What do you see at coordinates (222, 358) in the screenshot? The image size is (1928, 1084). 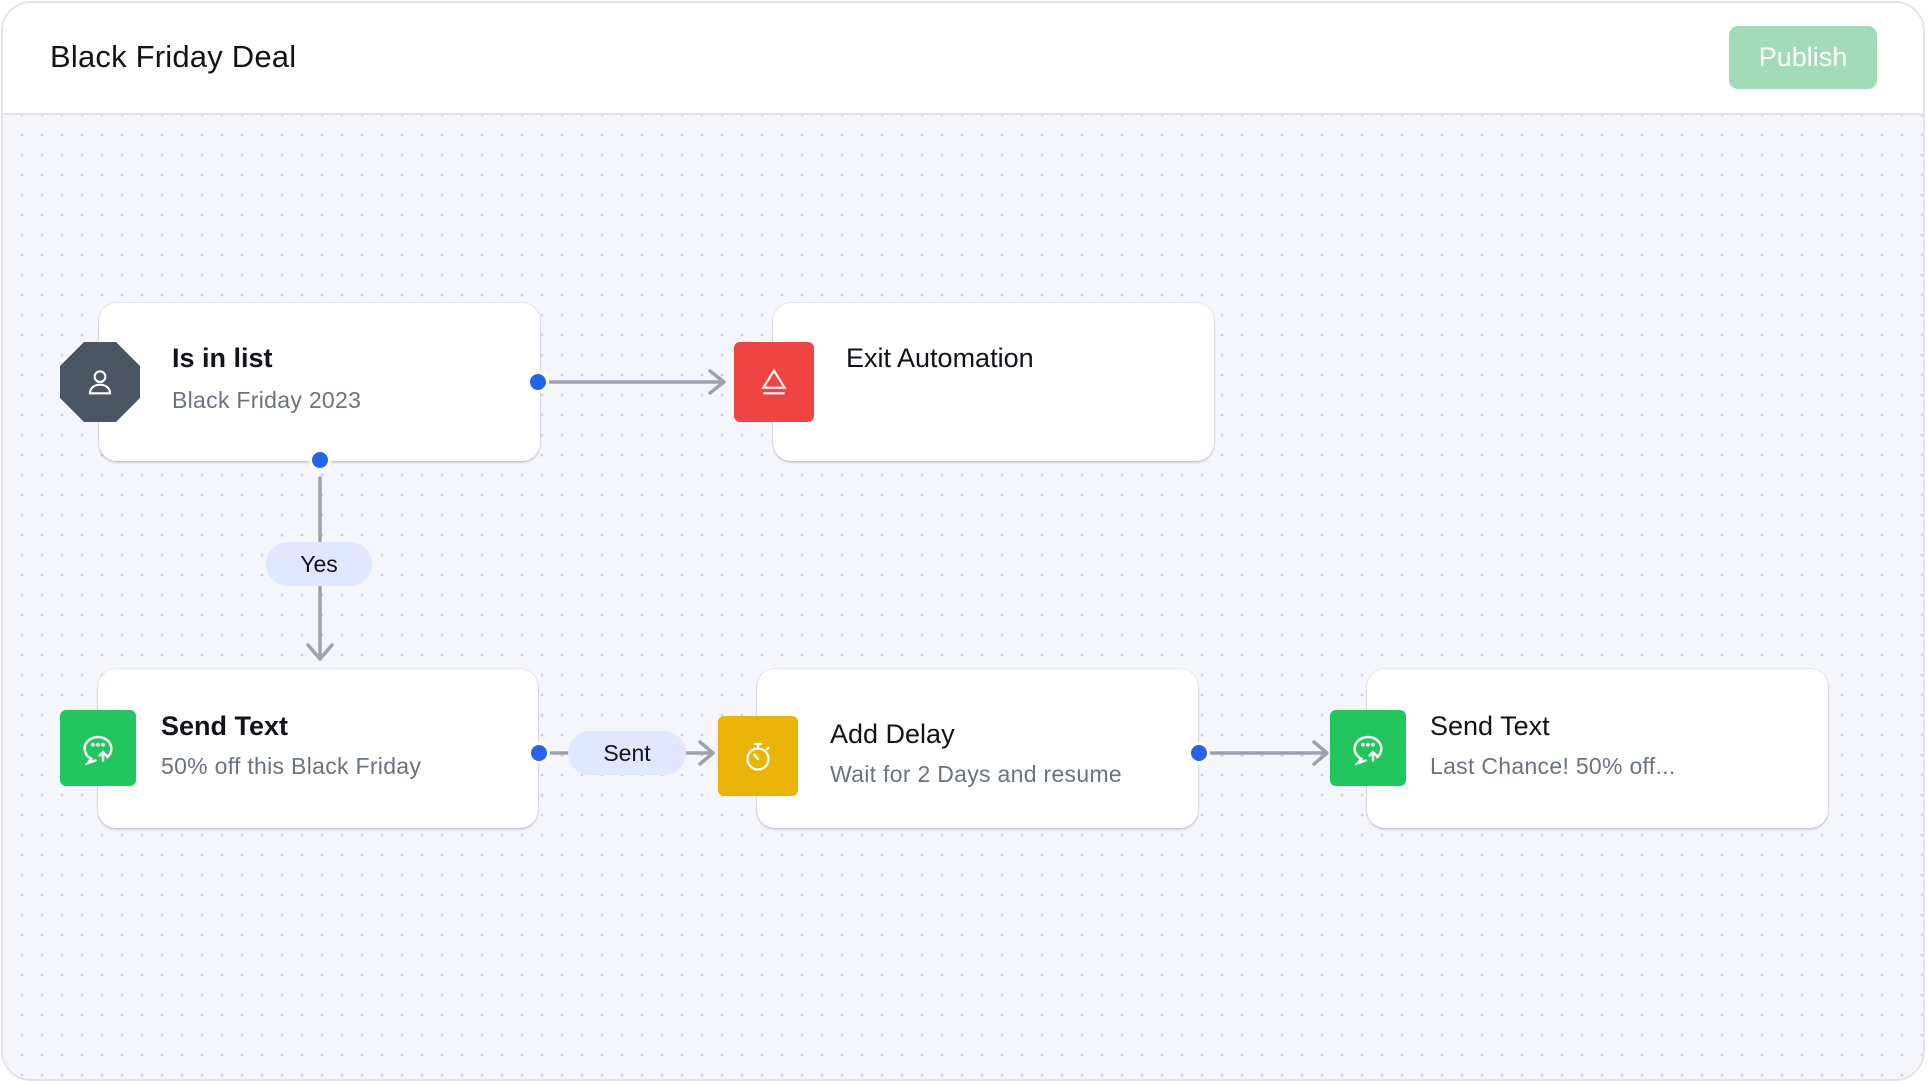 I see `node-title: Is in list` at bounding box center [222, 358].